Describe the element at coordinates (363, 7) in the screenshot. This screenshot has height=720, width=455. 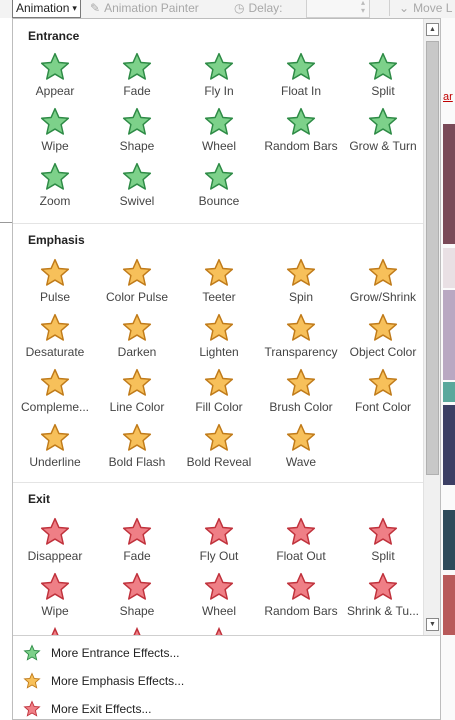
I see `spinner-arrows-icon: ▴ ▾` at that location.